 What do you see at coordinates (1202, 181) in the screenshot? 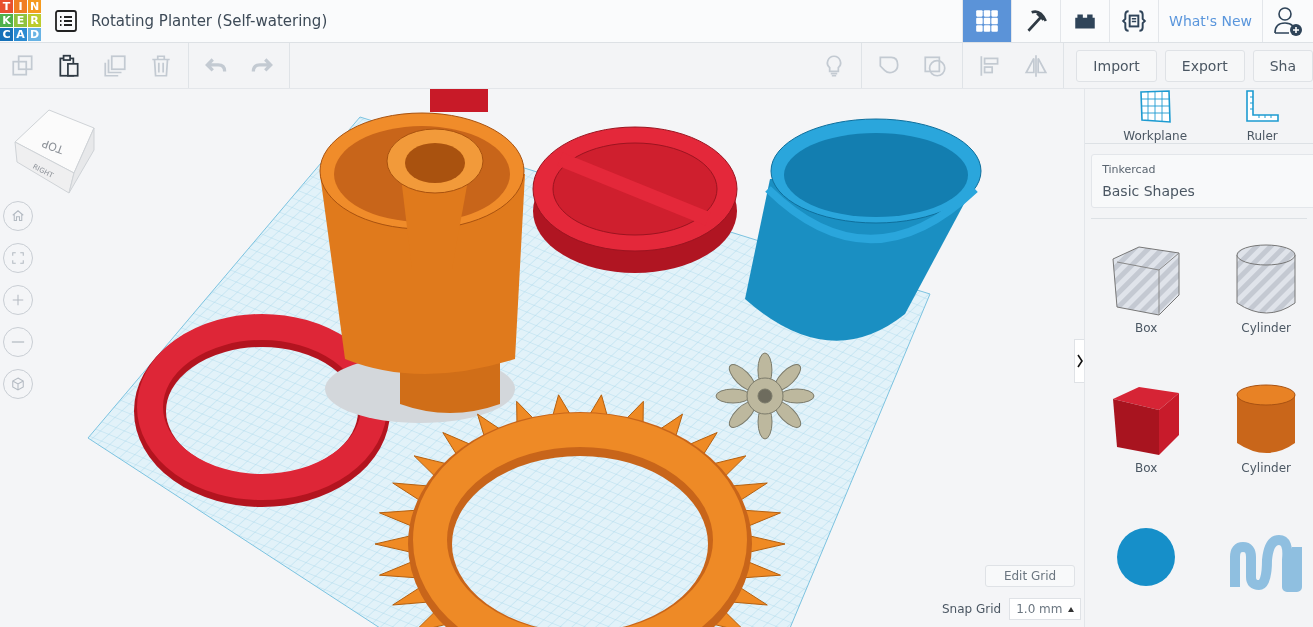
I see `shape-library-select: Tinkercad Basic Shapes` at bounding box center [1202, 181].